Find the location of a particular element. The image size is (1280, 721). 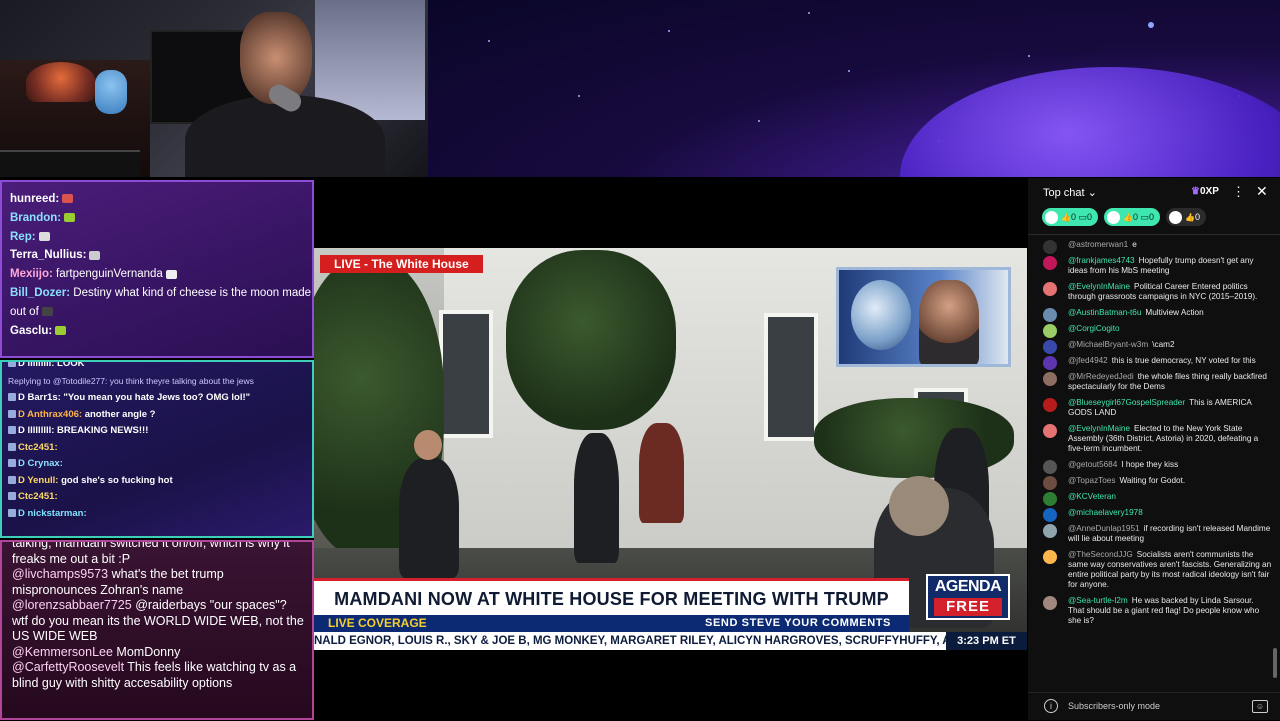

chat-author: @MrRedeyedJedi is located at coordinates (1101, 376).